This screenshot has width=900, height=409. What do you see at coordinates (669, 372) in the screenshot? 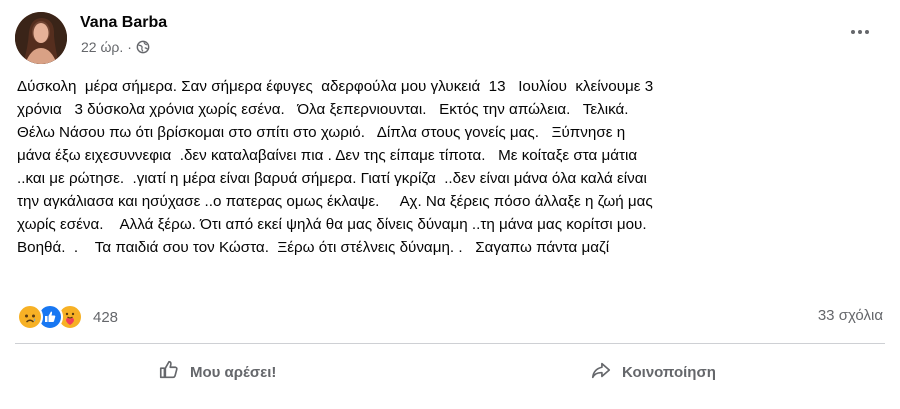
I see `share-button-label: Κοινοποίηση` at bounding box center [669, 372].